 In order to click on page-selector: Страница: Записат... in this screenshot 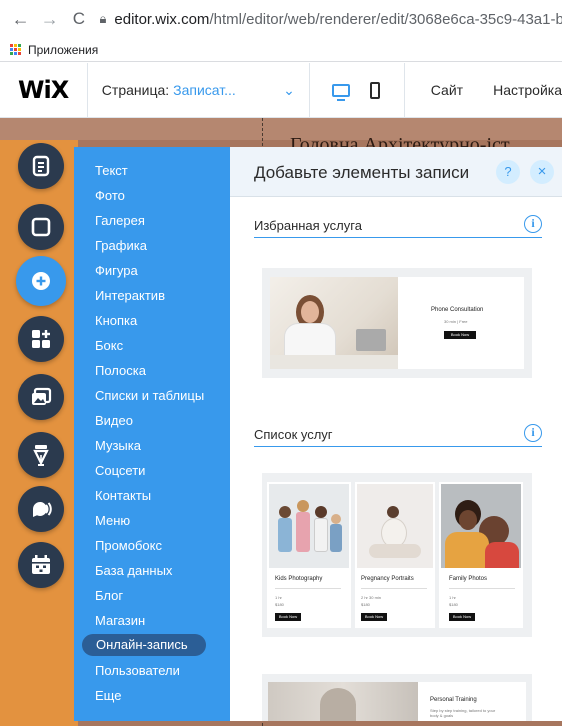, I will do `click(180, 90)`.